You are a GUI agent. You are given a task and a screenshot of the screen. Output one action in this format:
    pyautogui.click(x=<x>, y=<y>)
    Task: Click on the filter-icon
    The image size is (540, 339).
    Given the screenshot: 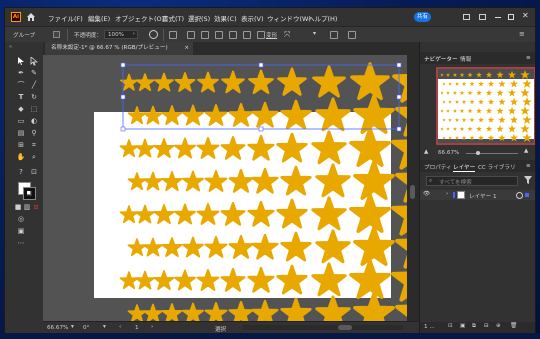 What is the action you would take?
    pyautogui.click(x=528, y=181)
    